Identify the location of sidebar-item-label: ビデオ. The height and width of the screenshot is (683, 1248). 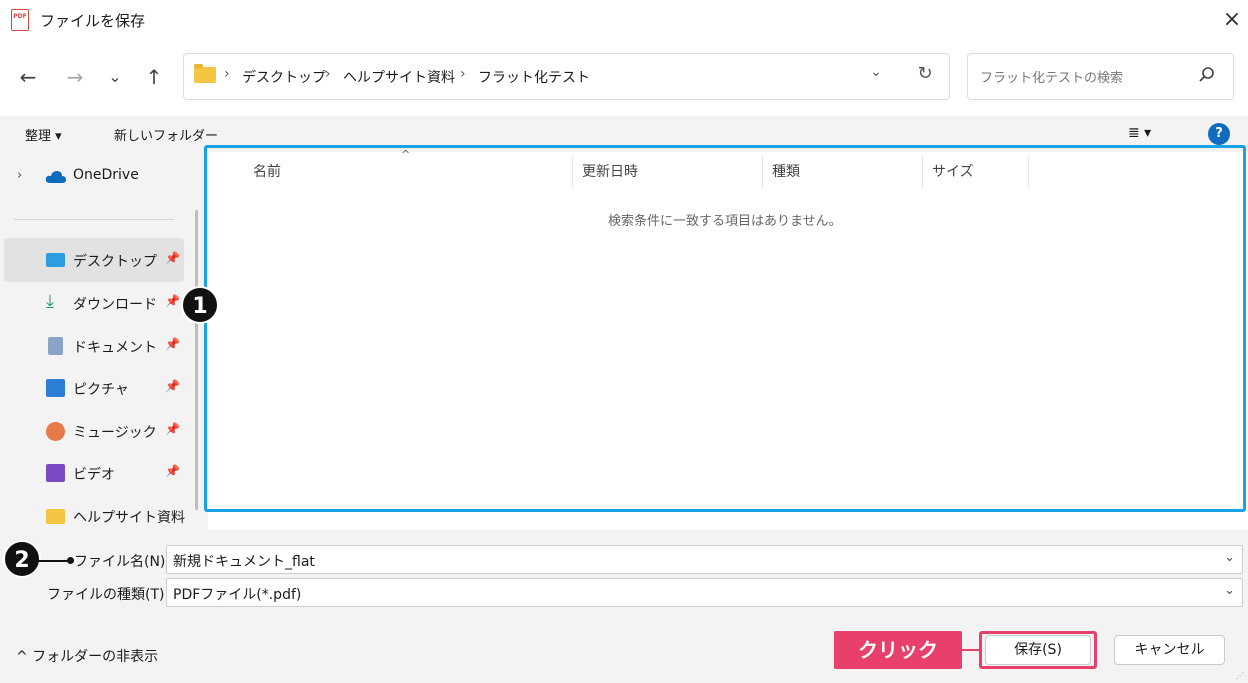
(94, 475).